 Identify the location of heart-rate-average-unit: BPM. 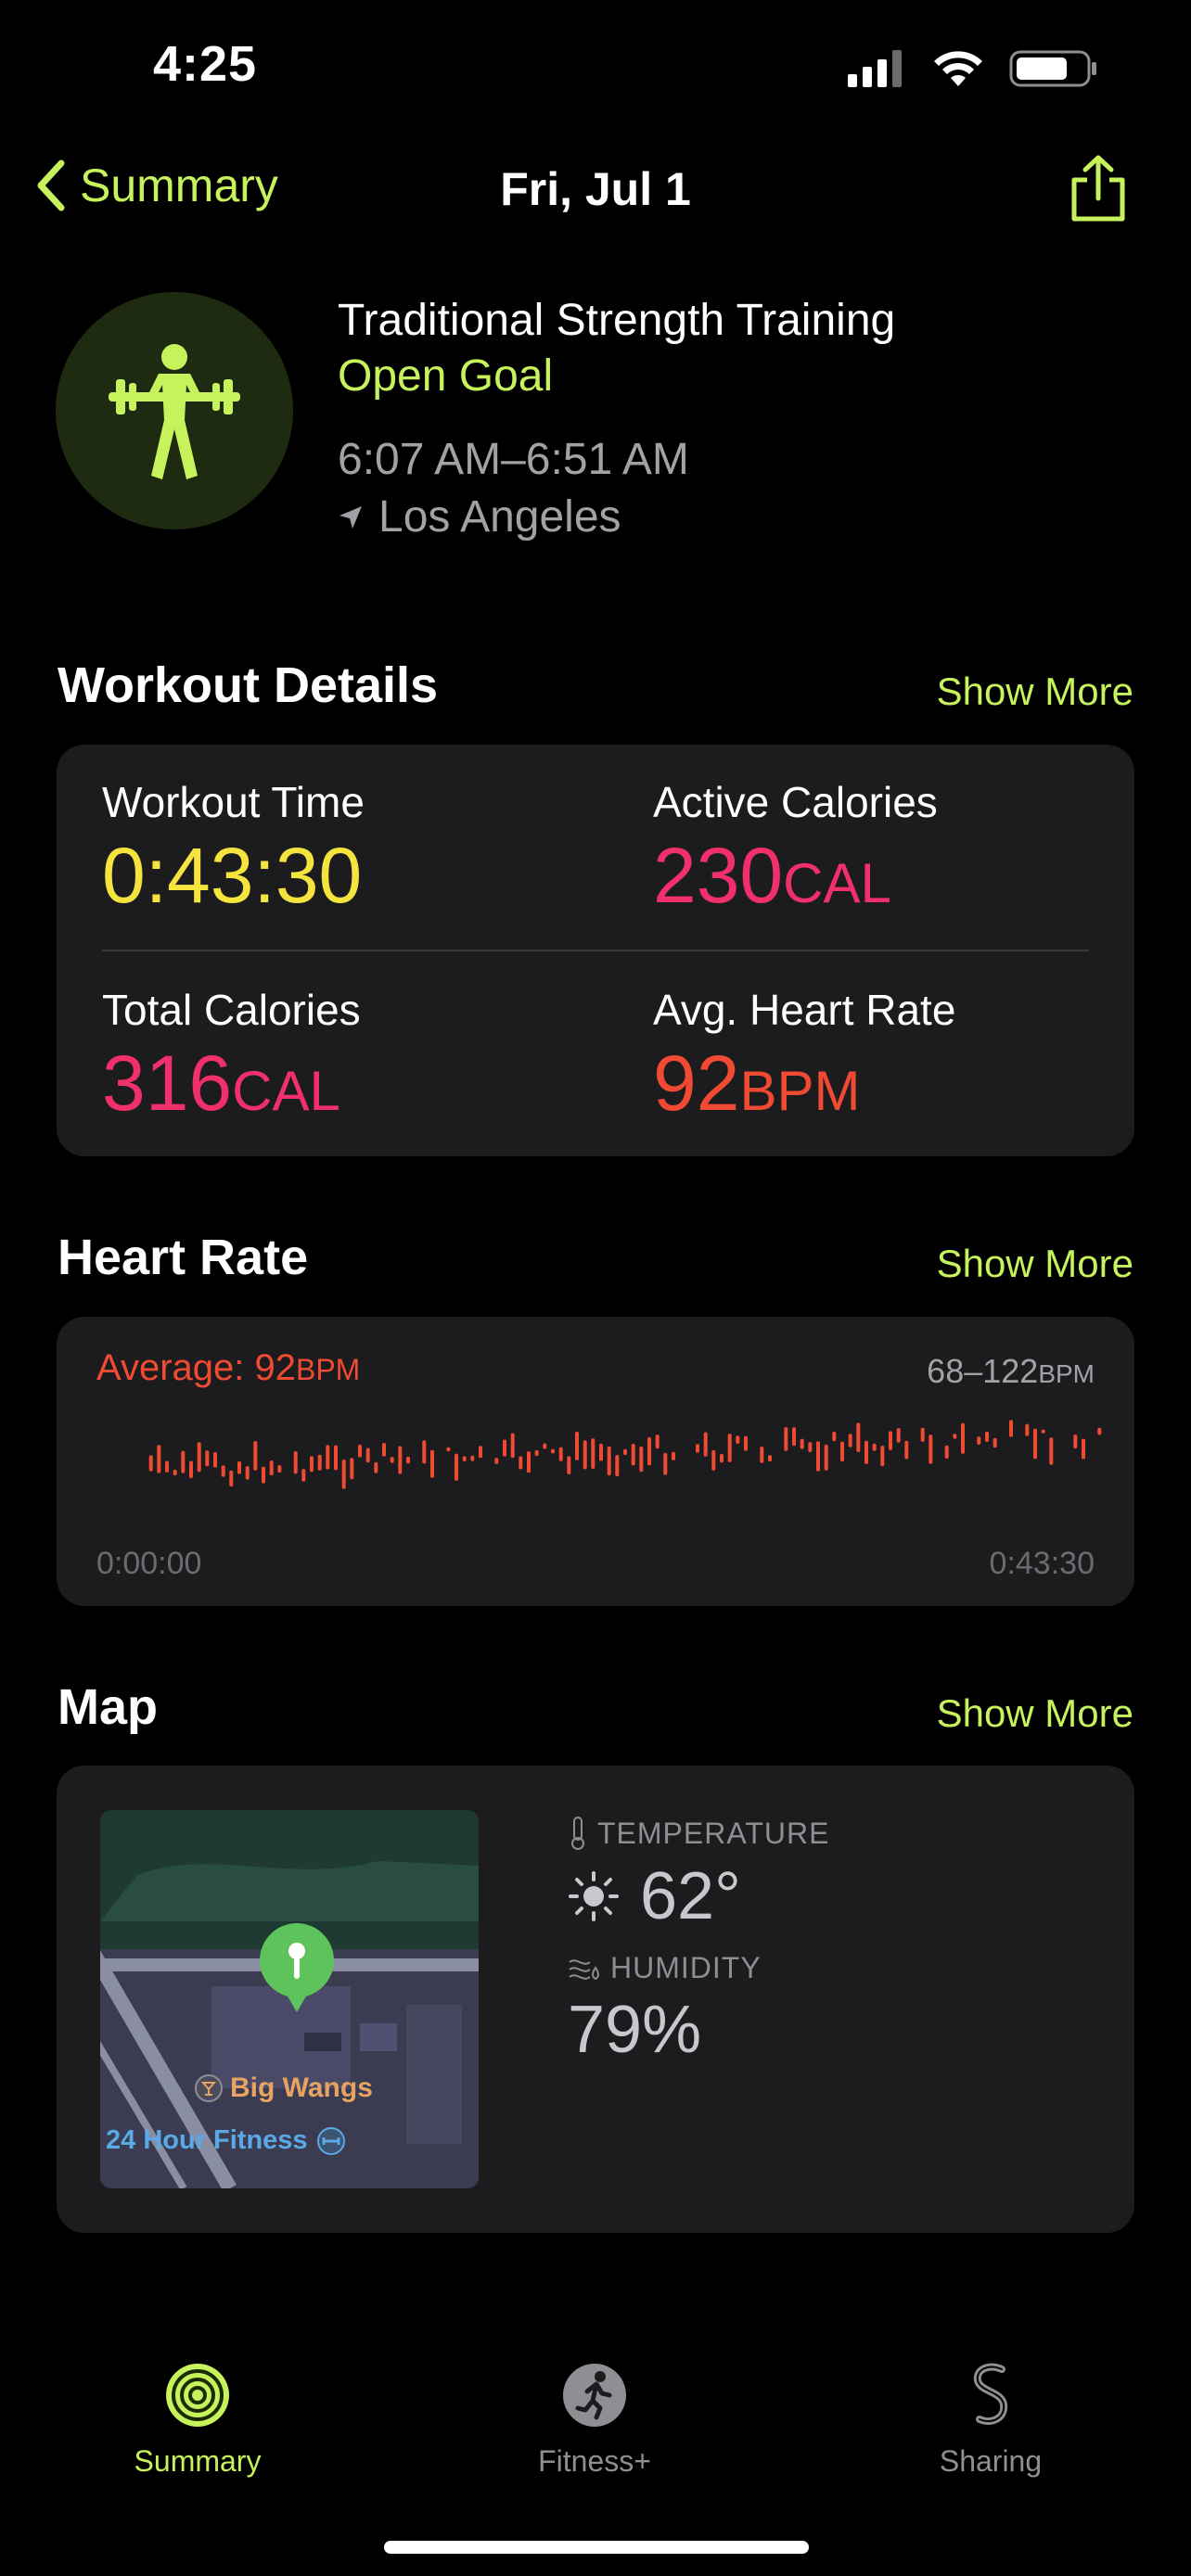
(328, 1370).